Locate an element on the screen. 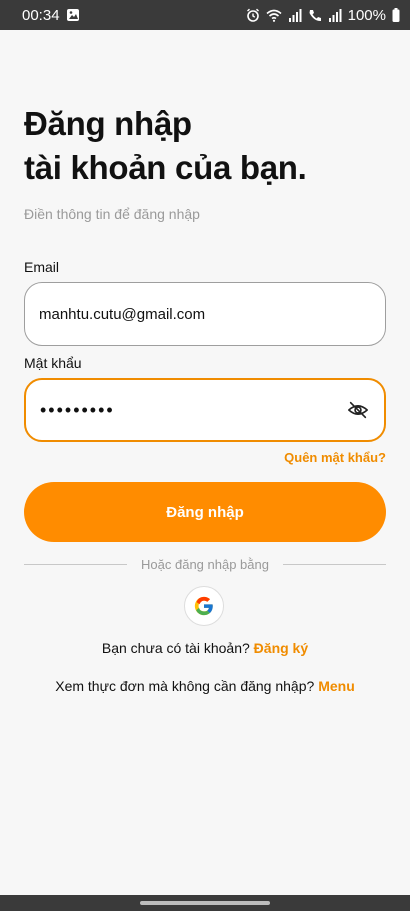 The width and height of the screenshot is (410, 911). home-handle is located at coordinates (205, 903).